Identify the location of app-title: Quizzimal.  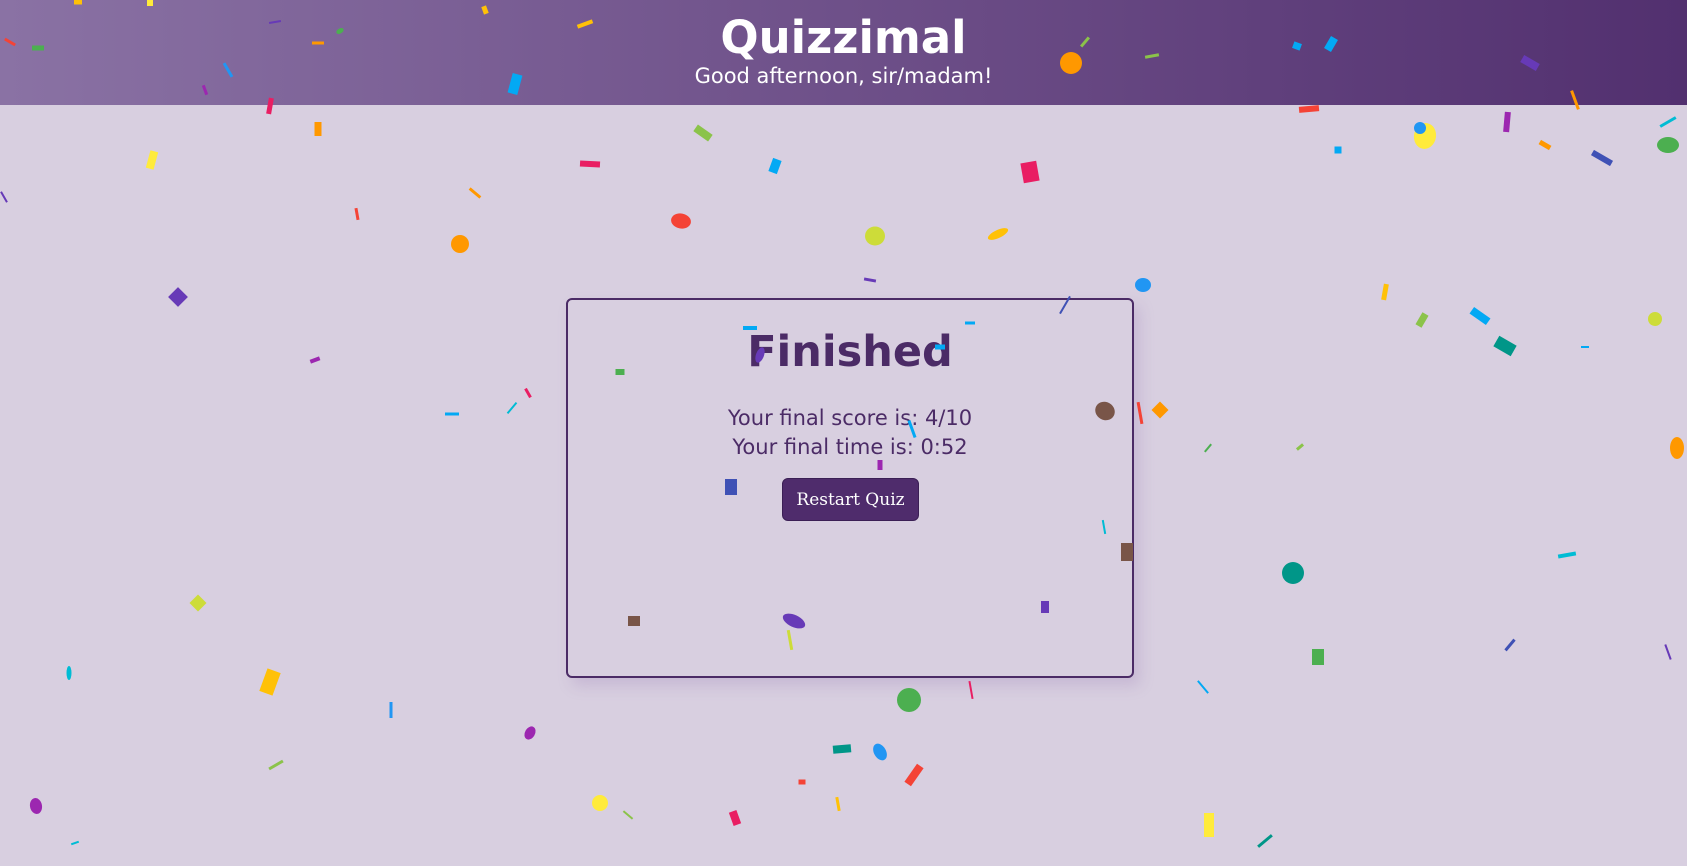
(843, 37).